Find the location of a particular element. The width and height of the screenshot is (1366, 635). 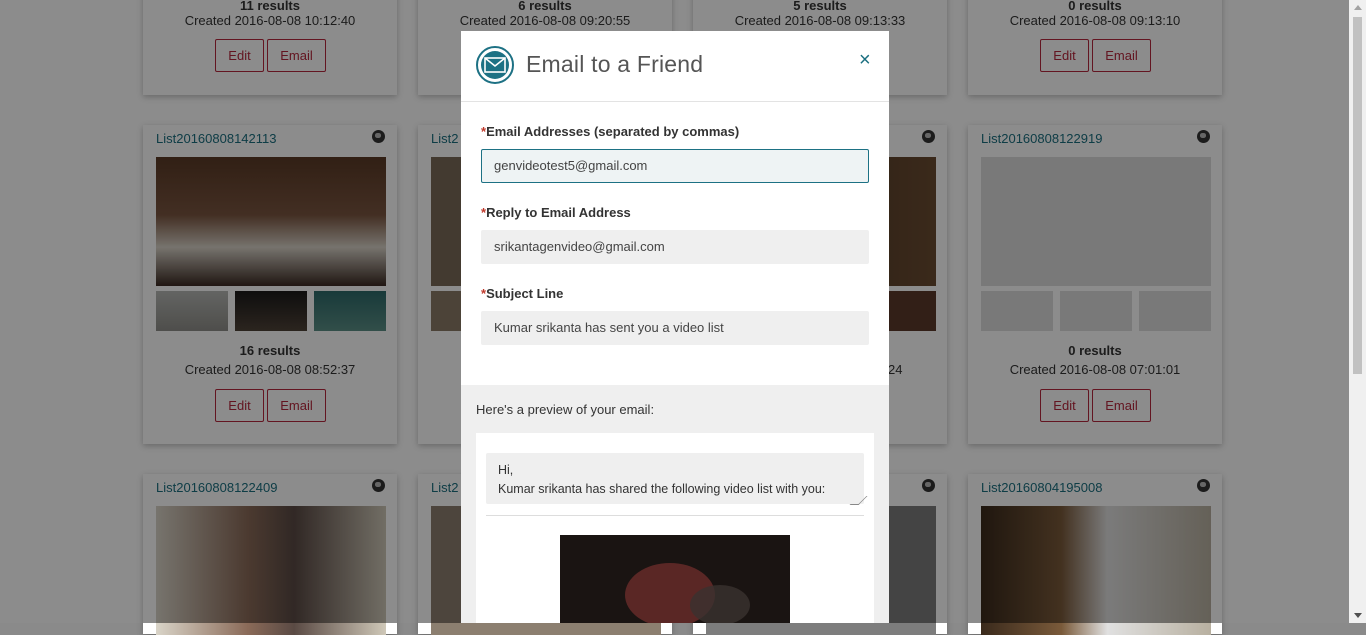

close-icon: × is located at coordinates (865, 60).